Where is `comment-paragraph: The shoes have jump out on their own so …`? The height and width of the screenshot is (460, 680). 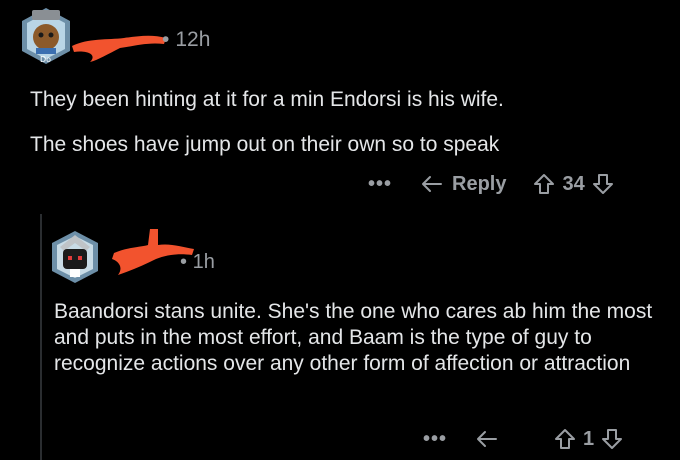
comment-paragraph: The shoes have jump out on their own so … is located at coordinates (265, 144).